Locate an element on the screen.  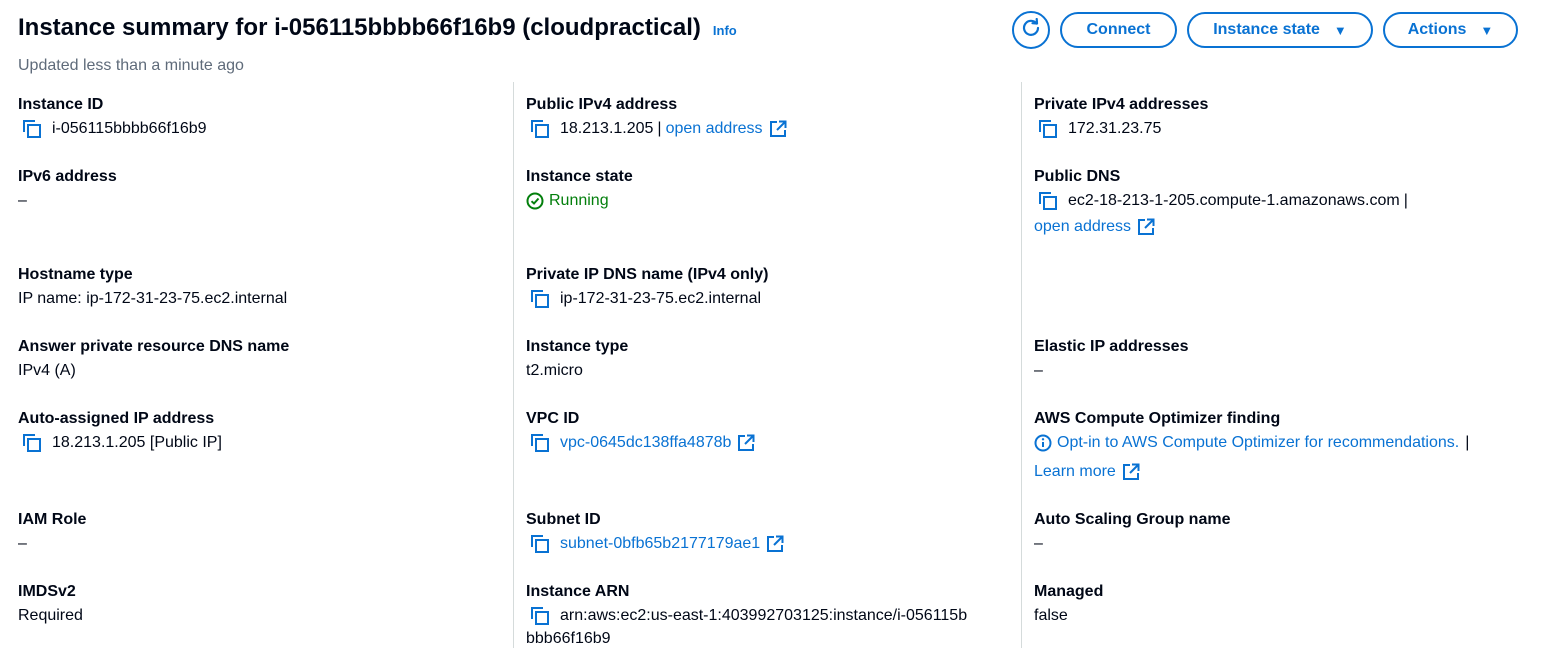
public-ipv4-value: 18.213.1.205 | open address is located at coordinates (658, 129).